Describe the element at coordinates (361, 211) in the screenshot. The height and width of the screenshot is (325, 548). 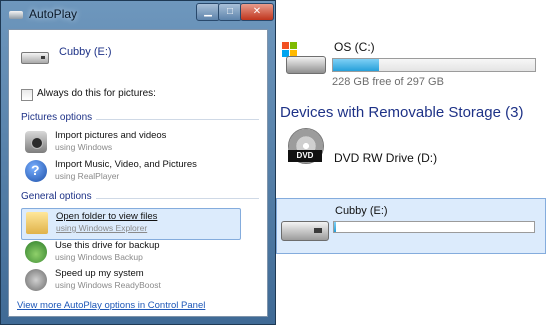
I see `cubby-drive-name: Cubby (E:)` at that location.